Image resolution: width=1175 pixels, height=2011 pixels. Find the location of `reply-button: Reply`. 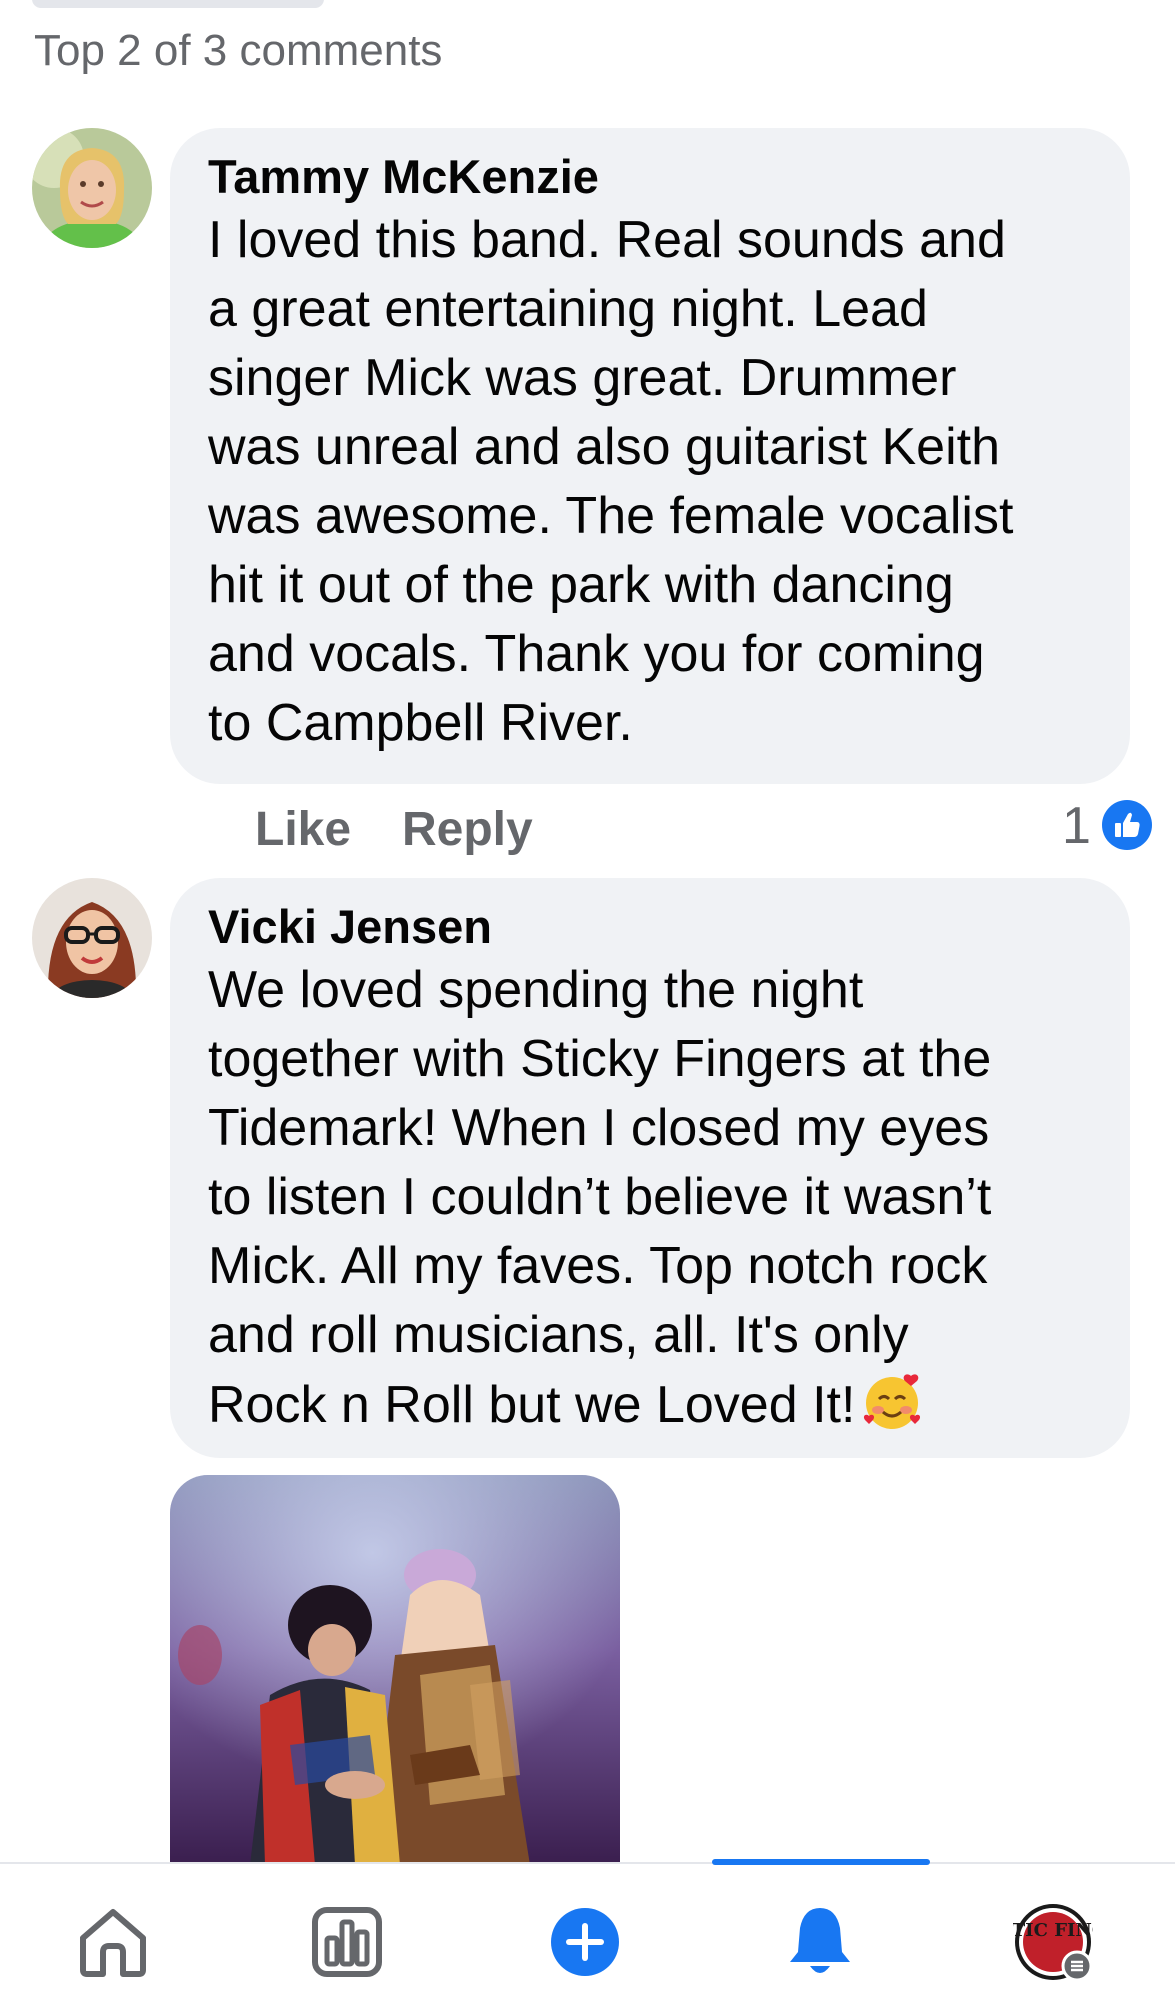

reply-button: Reply is located at coordinates (467, 829).